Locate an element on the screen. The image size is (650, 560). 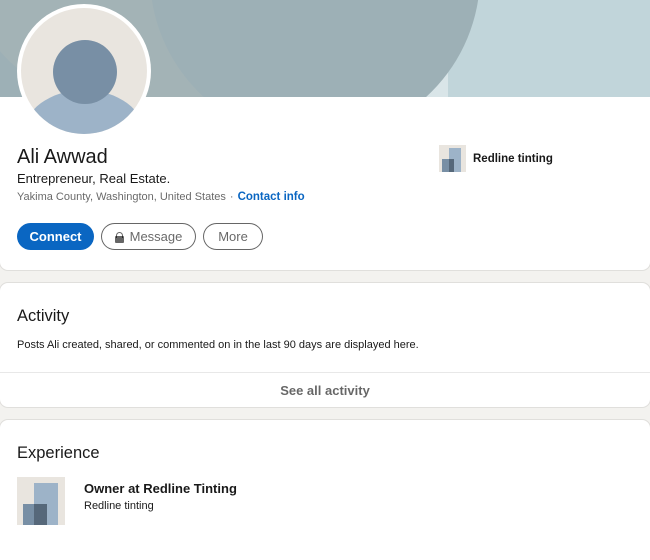
profile-name: Ali Awwad is located at coordinates (62, 157).